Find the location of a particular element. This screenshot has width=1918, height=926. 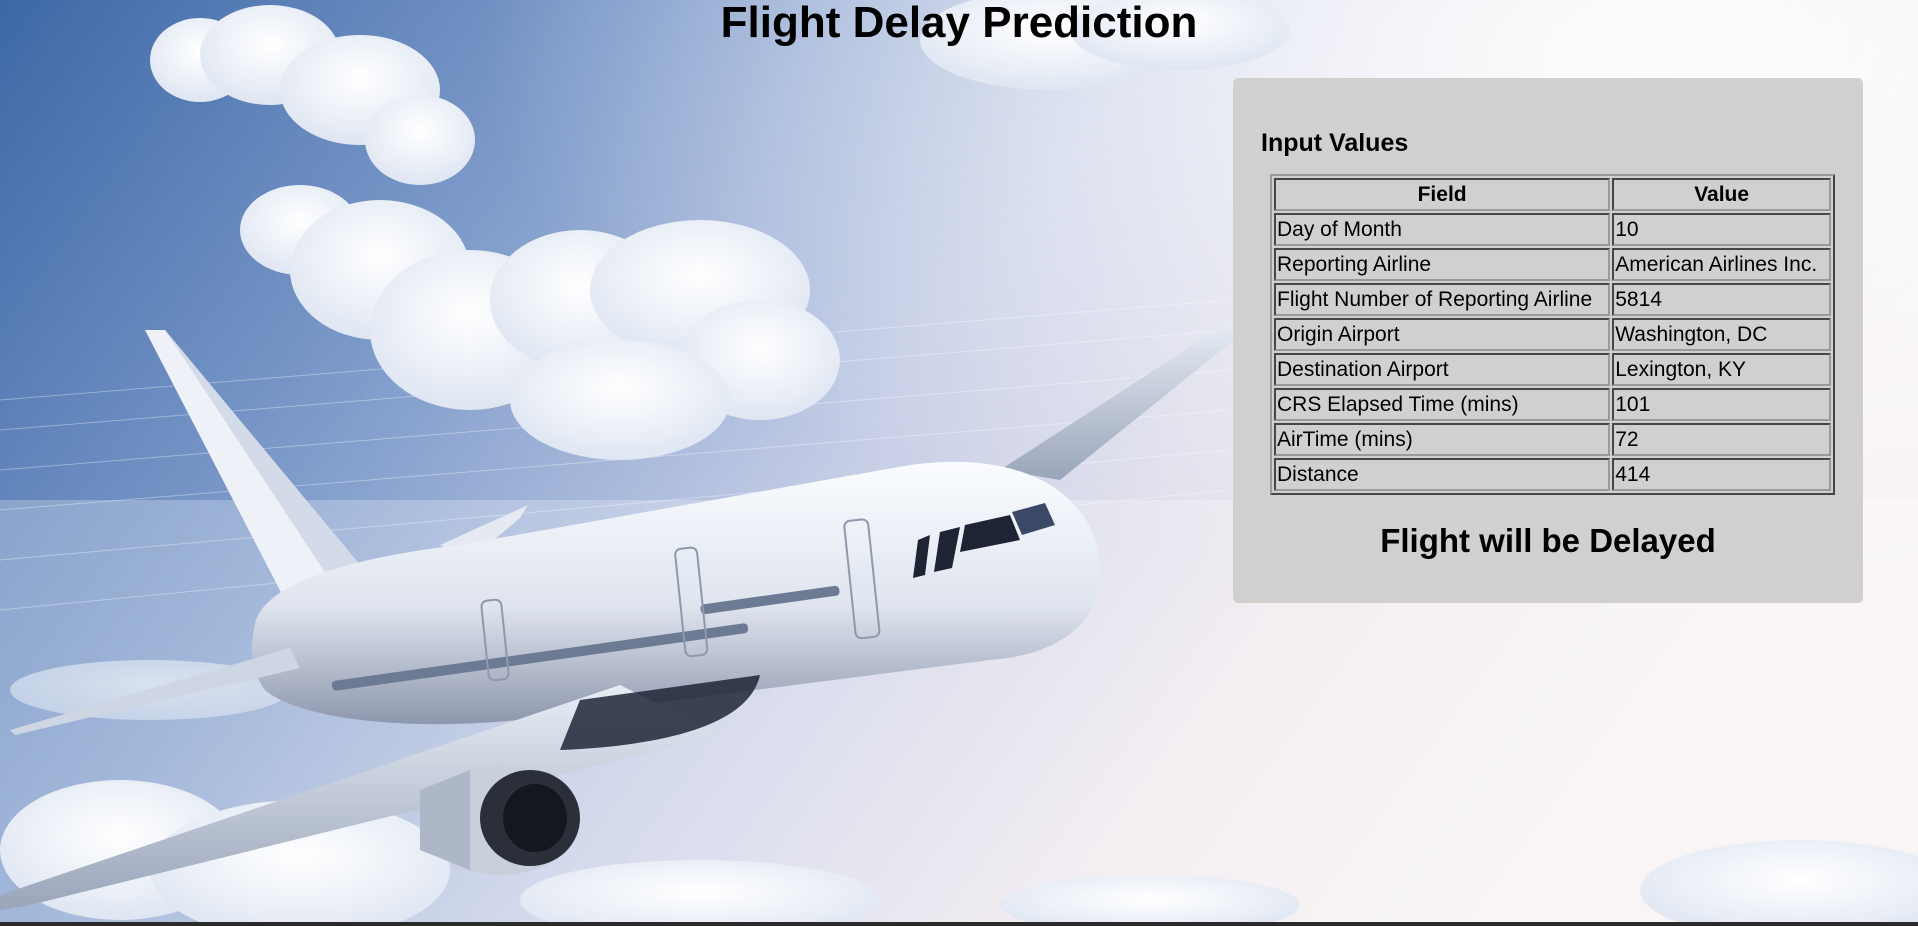

table-row: Flight Number of Reporting Airline 5814 is located at coordinates (1552, 299).